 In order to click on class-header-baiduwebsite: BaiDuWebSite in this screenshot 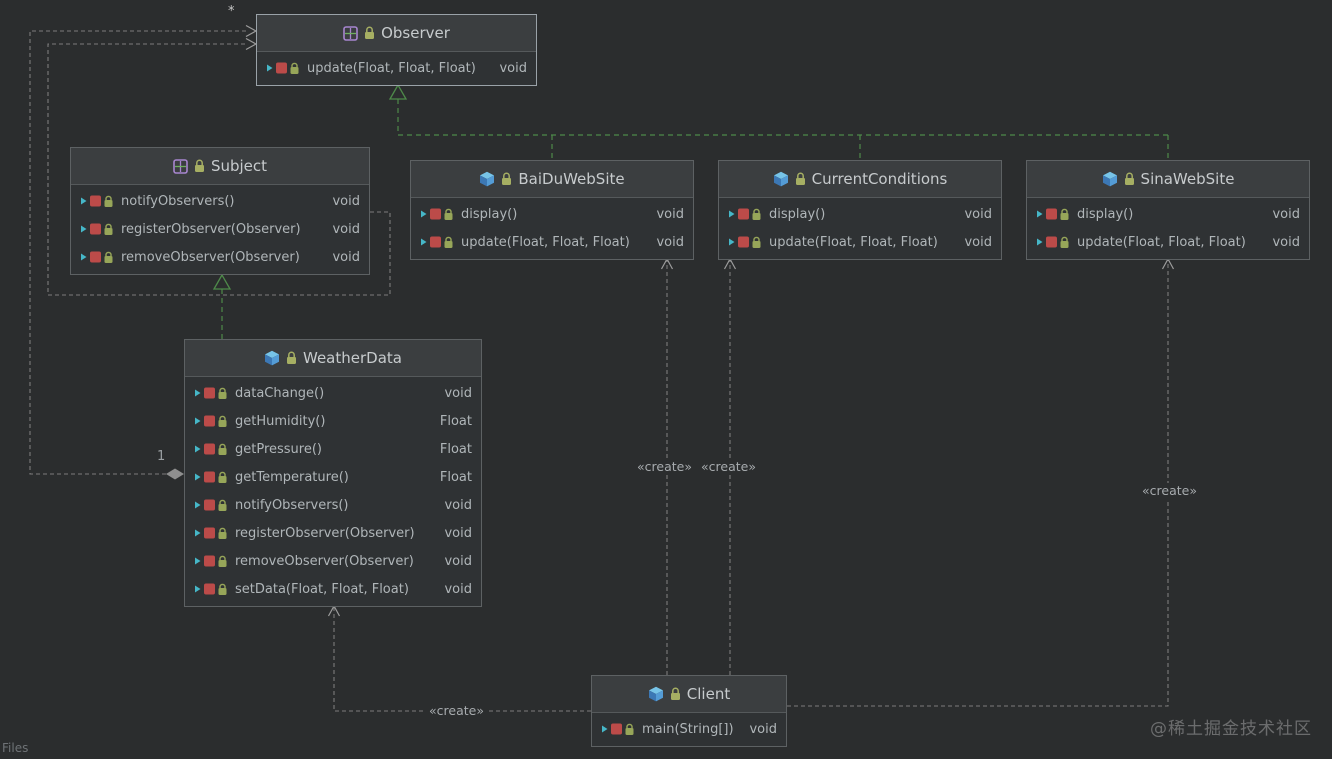, I will do `click(552, 179)`.